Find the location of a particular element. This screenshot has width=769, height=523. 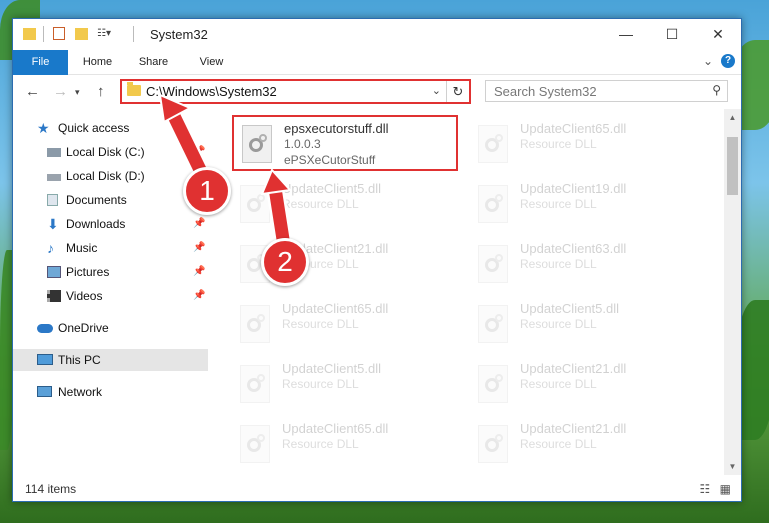

callout-badge-2: 2 is located at coordinates (285, 262).